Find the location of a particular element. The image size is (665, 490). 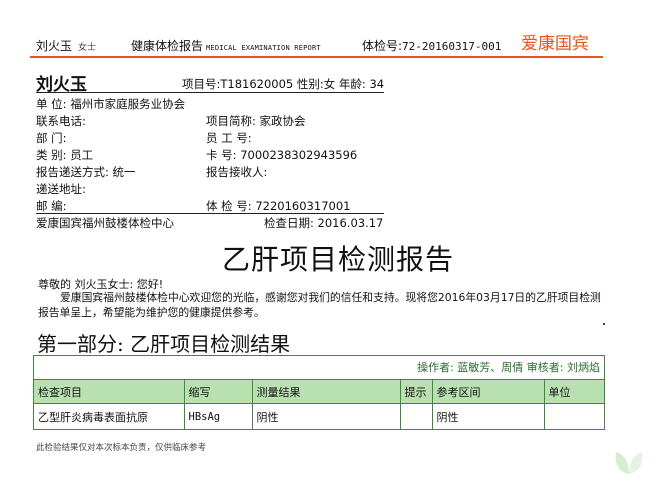

field-employee-no: 员 工 号: is located at coordinates (229, 138).